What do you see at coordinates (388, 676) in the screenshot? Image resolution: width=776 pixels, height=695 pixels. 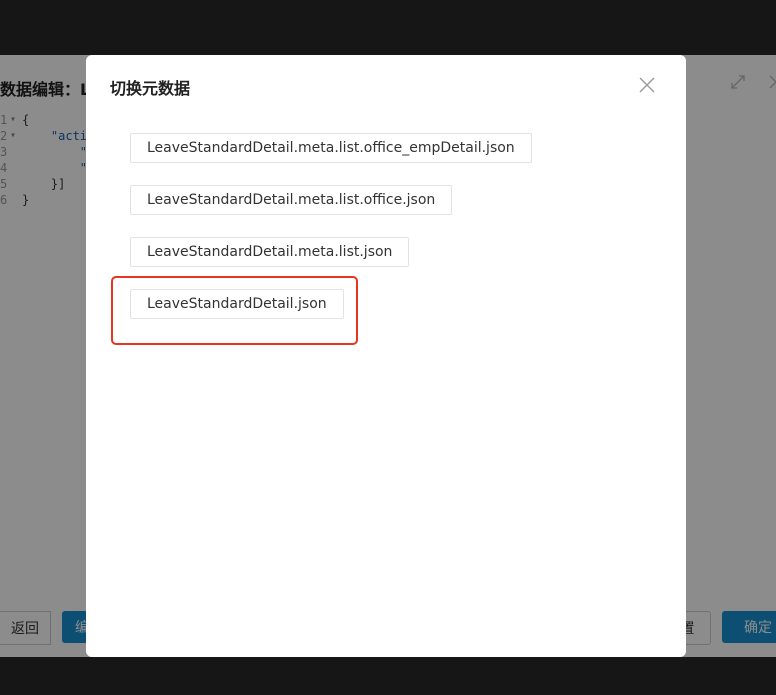 I see `backdrop-bottom` at bounding box center [388, 676].